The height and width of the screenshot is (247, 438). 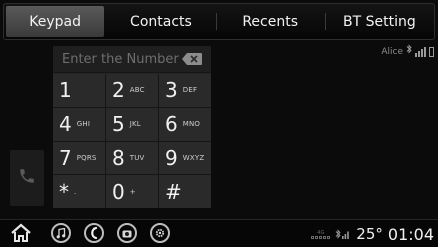 I want to click on connection-status: Alice, so click(x=407, y=50).